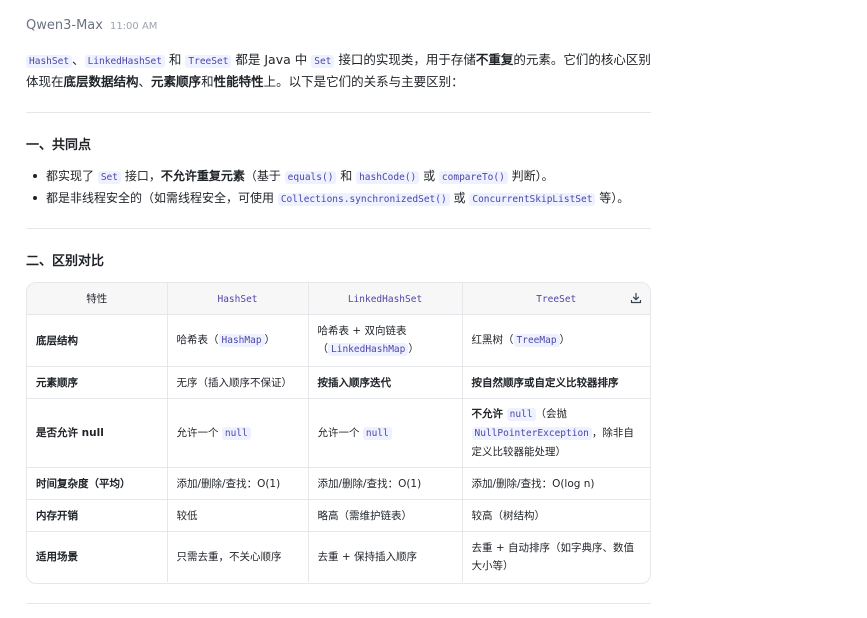  I want to click on text: 上。以下是它们的关系与主要区别：, so click(363, 81).